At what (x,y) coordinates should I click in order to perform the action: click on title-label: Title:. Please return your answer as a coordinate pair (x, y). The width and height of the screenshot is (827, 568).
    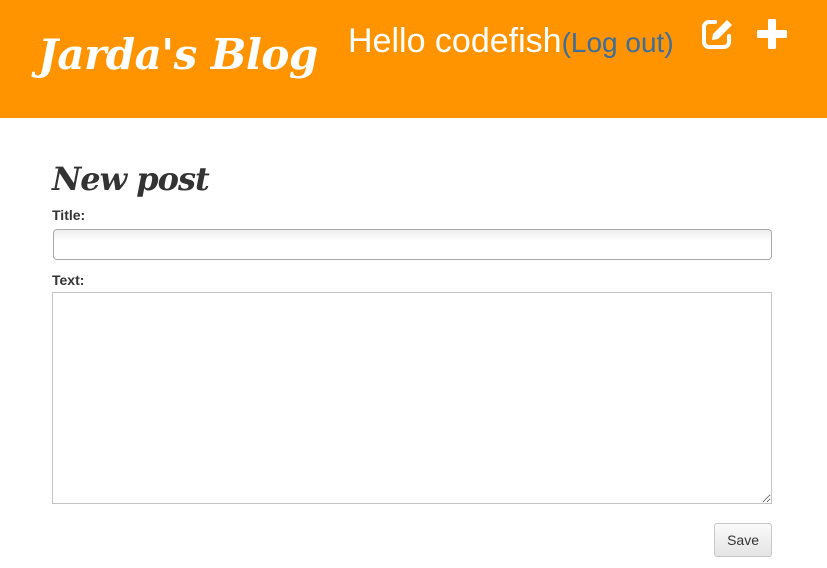
    Looking at the image, I should click on (69, 215).